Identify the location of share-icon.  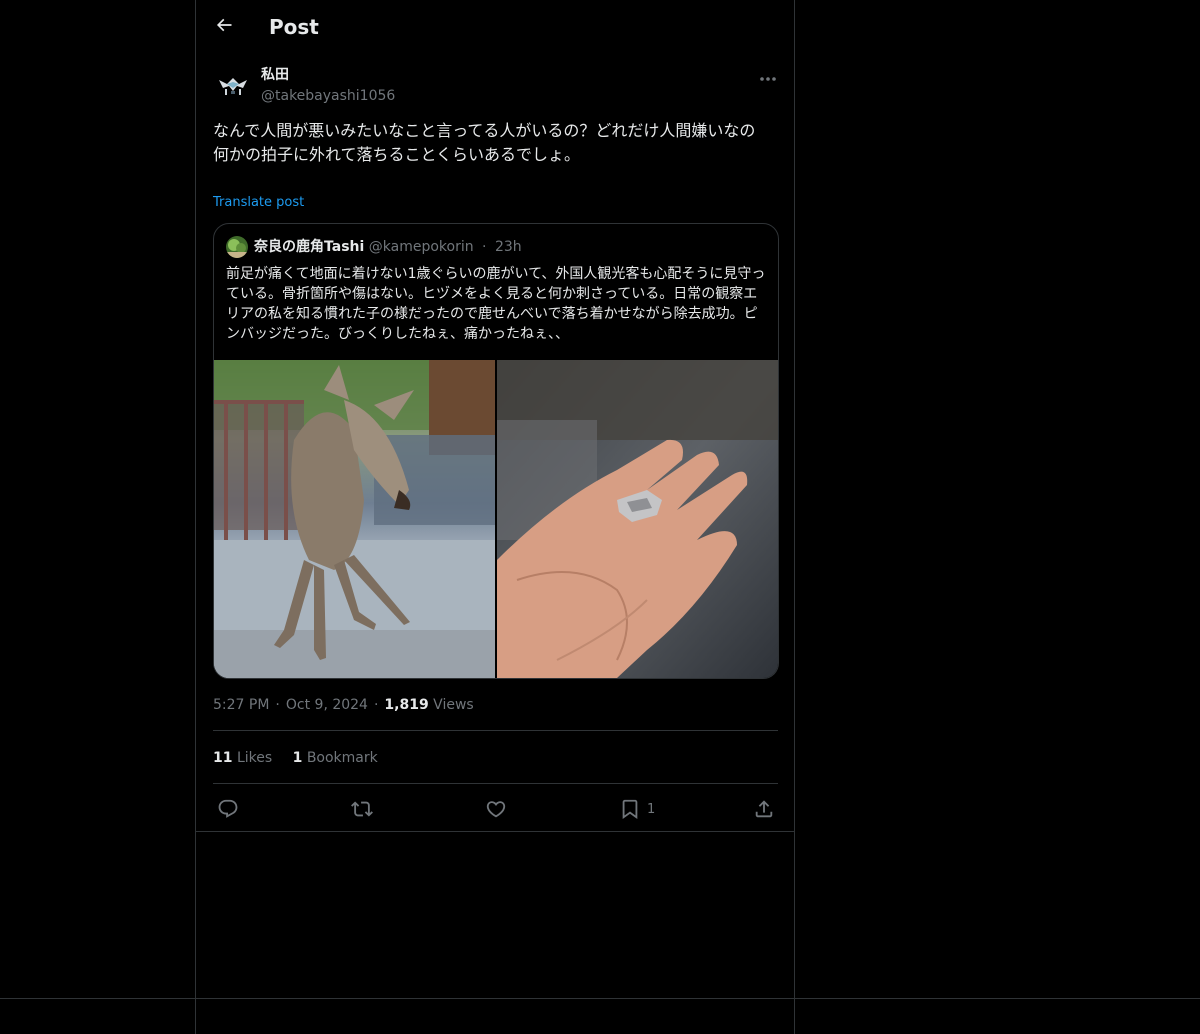
(764, 809).